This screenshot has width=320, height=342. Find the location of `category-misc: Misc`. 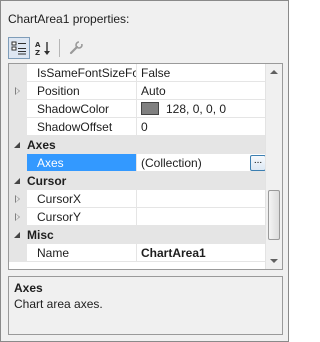

category-misc: Misc is located at coordinates (138, 235).